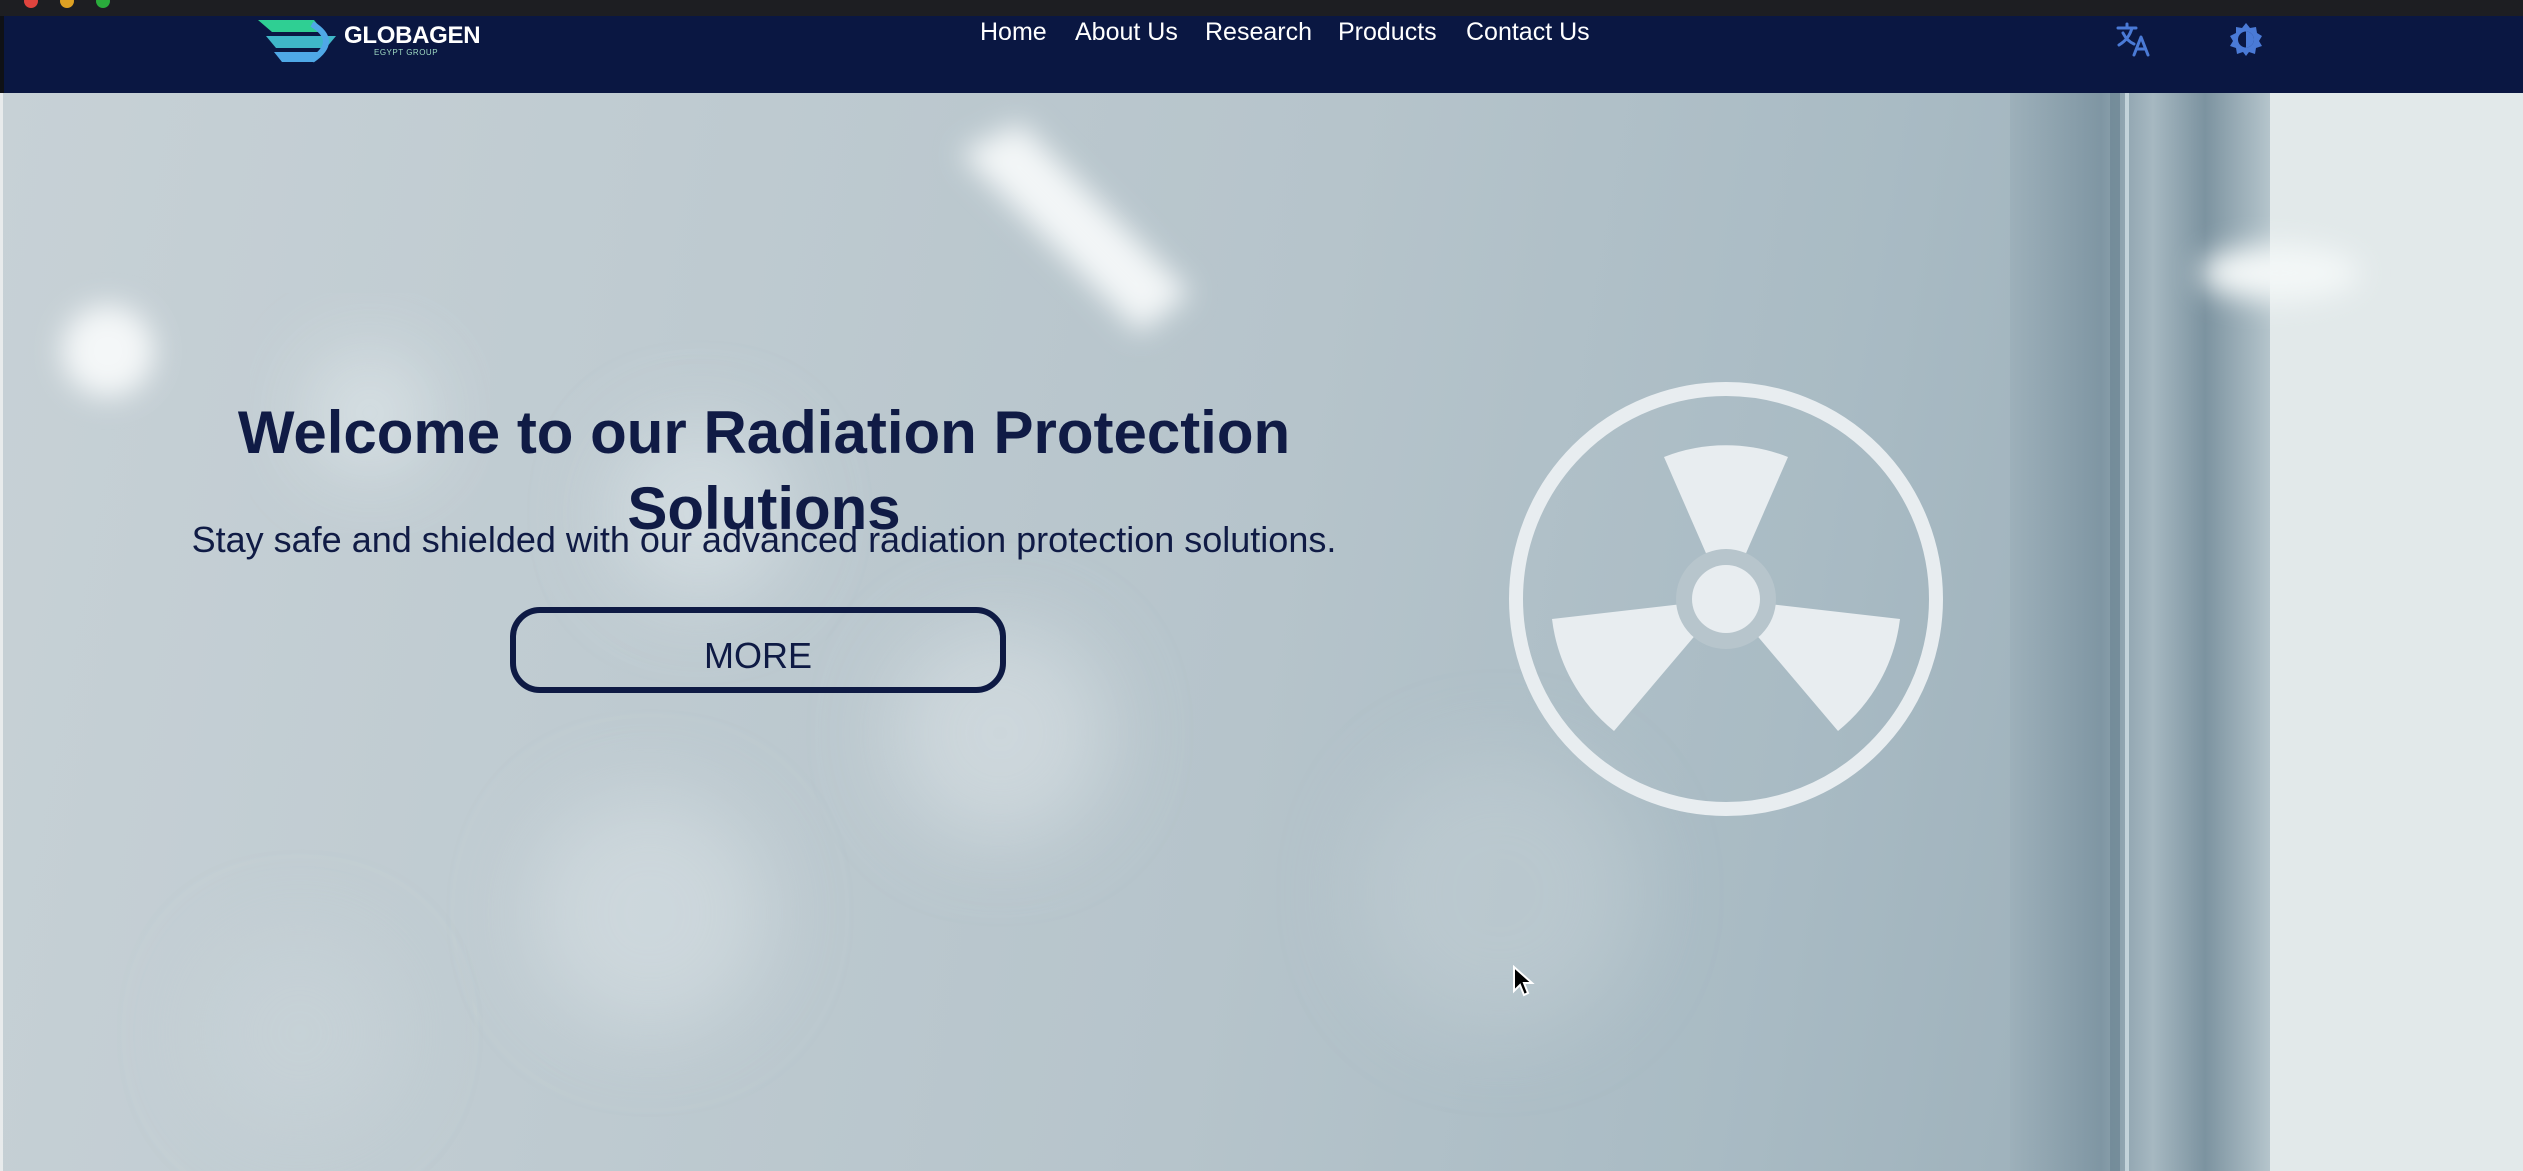 The height and width of the screenshot is (1171, 2523). What do you see at coordinates (2134, 39) in the screenshot?
I see `translate-icon` at bounding box center [2134, 39].